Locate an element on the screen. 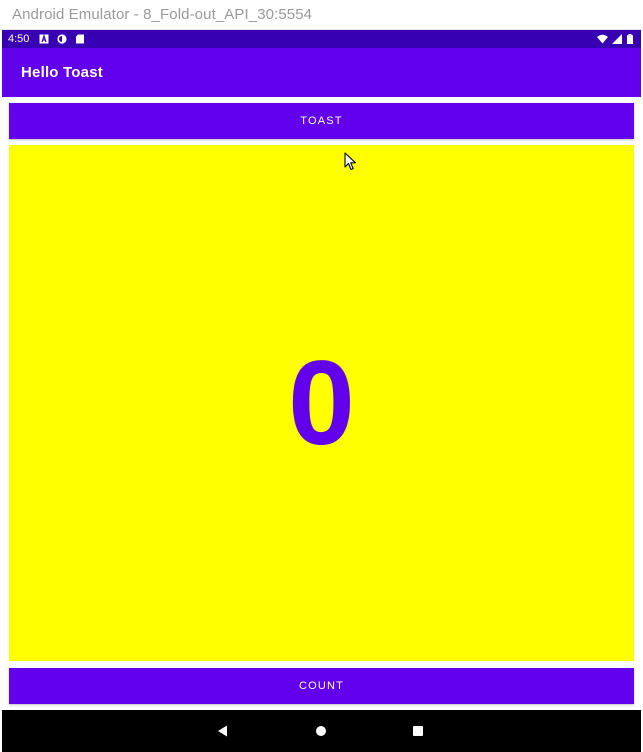 The width and height of the screenshot is (643, 752). sync-icon is located at coordinates (62, 39).